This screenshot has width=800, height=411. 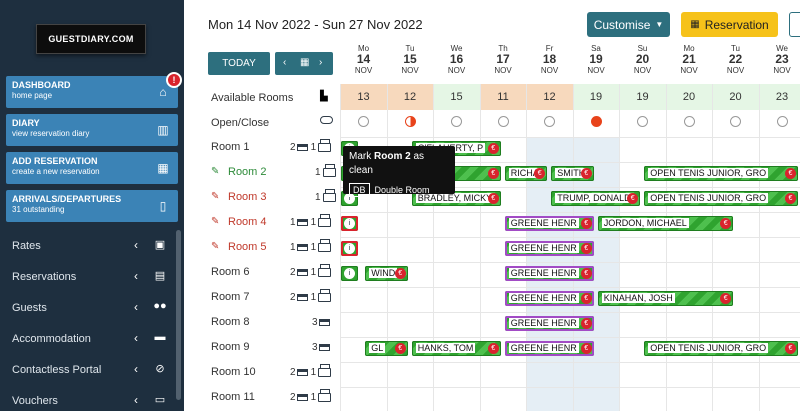 What do you see at coordinates (215, 171) in the screenshot?
I see `broom-icon: ✎` at bounding box center [215, 171].